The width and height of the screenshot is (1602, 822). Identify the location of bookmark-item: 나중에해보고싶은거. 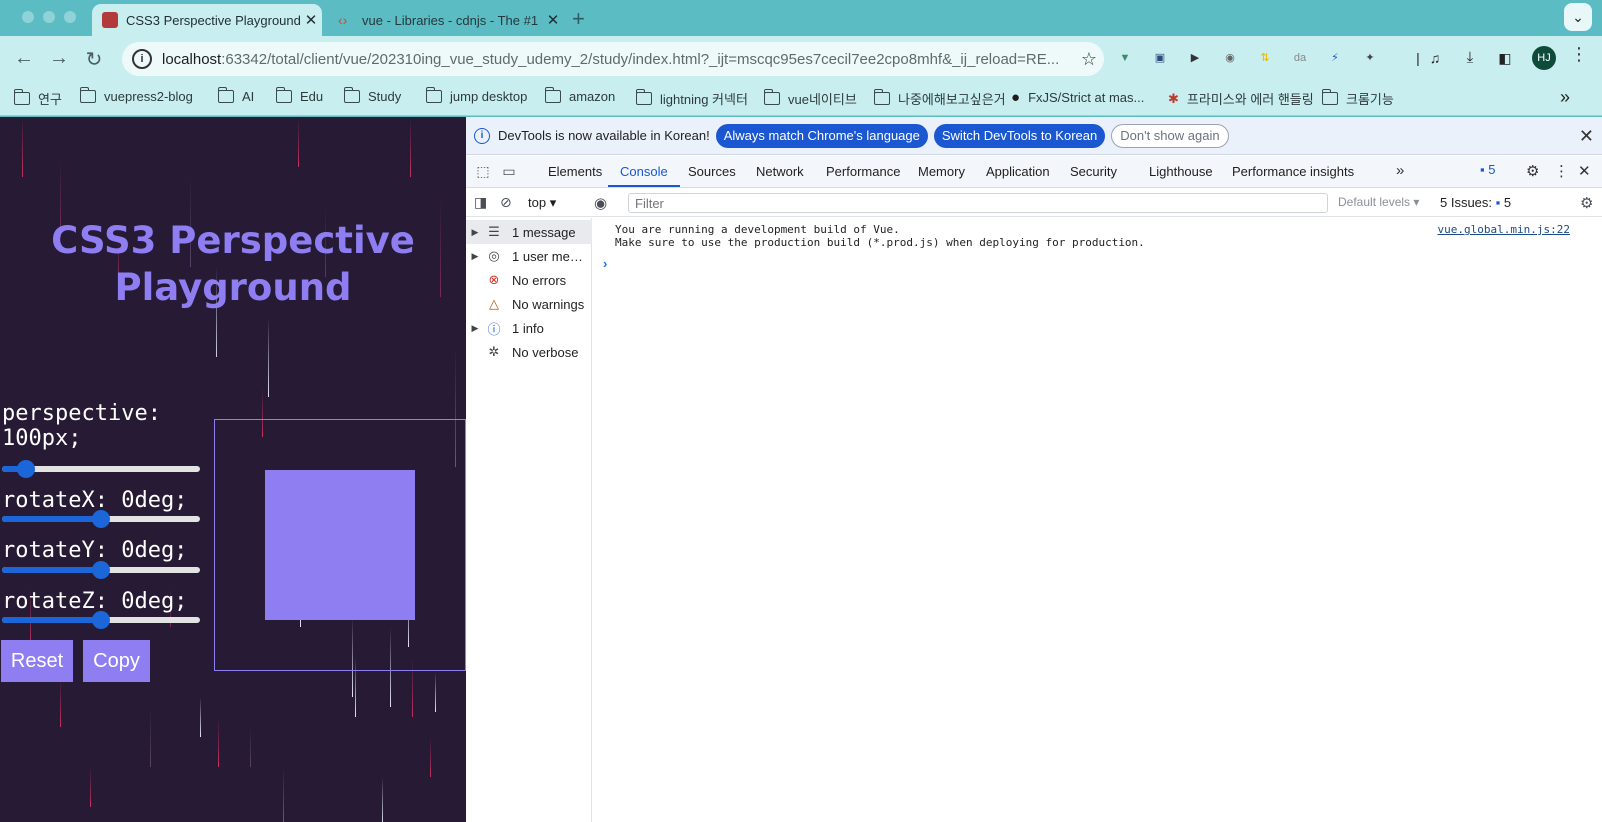
(940, 98).